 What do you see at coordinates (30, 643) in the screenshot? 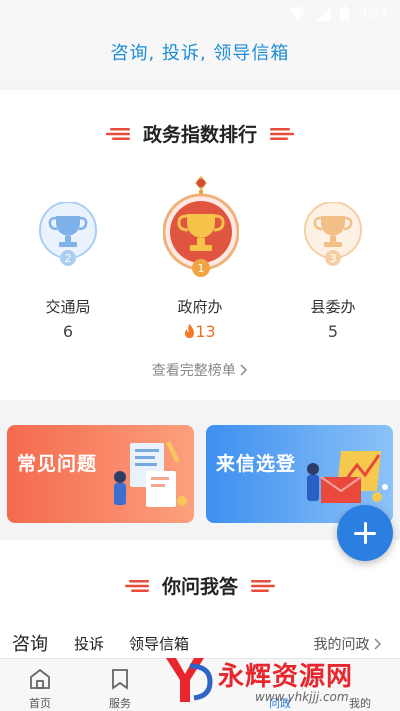
I see `tab-consult: 咨询` at bounding box center [30, 643].